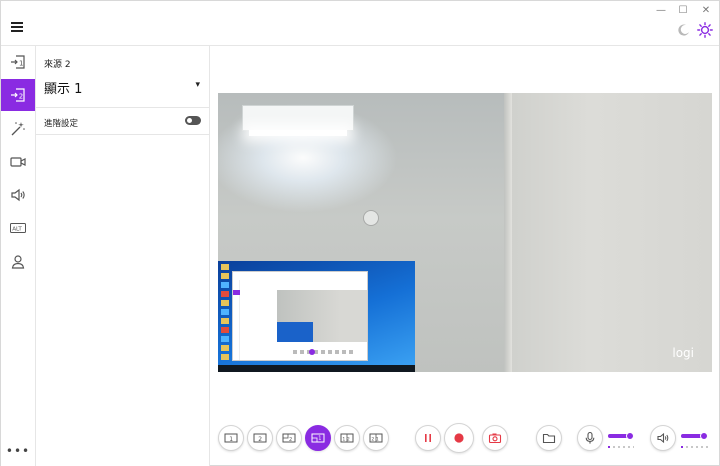 The image size is (720, 466). I want to click on menu-icon, so click(17, 27).